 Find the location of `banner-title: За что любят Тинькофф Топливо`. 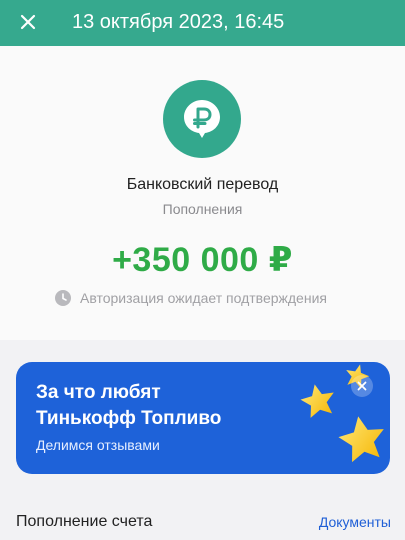

banner-title: За что любят Тинькофф Топливо is located at coordinates (166, 406).